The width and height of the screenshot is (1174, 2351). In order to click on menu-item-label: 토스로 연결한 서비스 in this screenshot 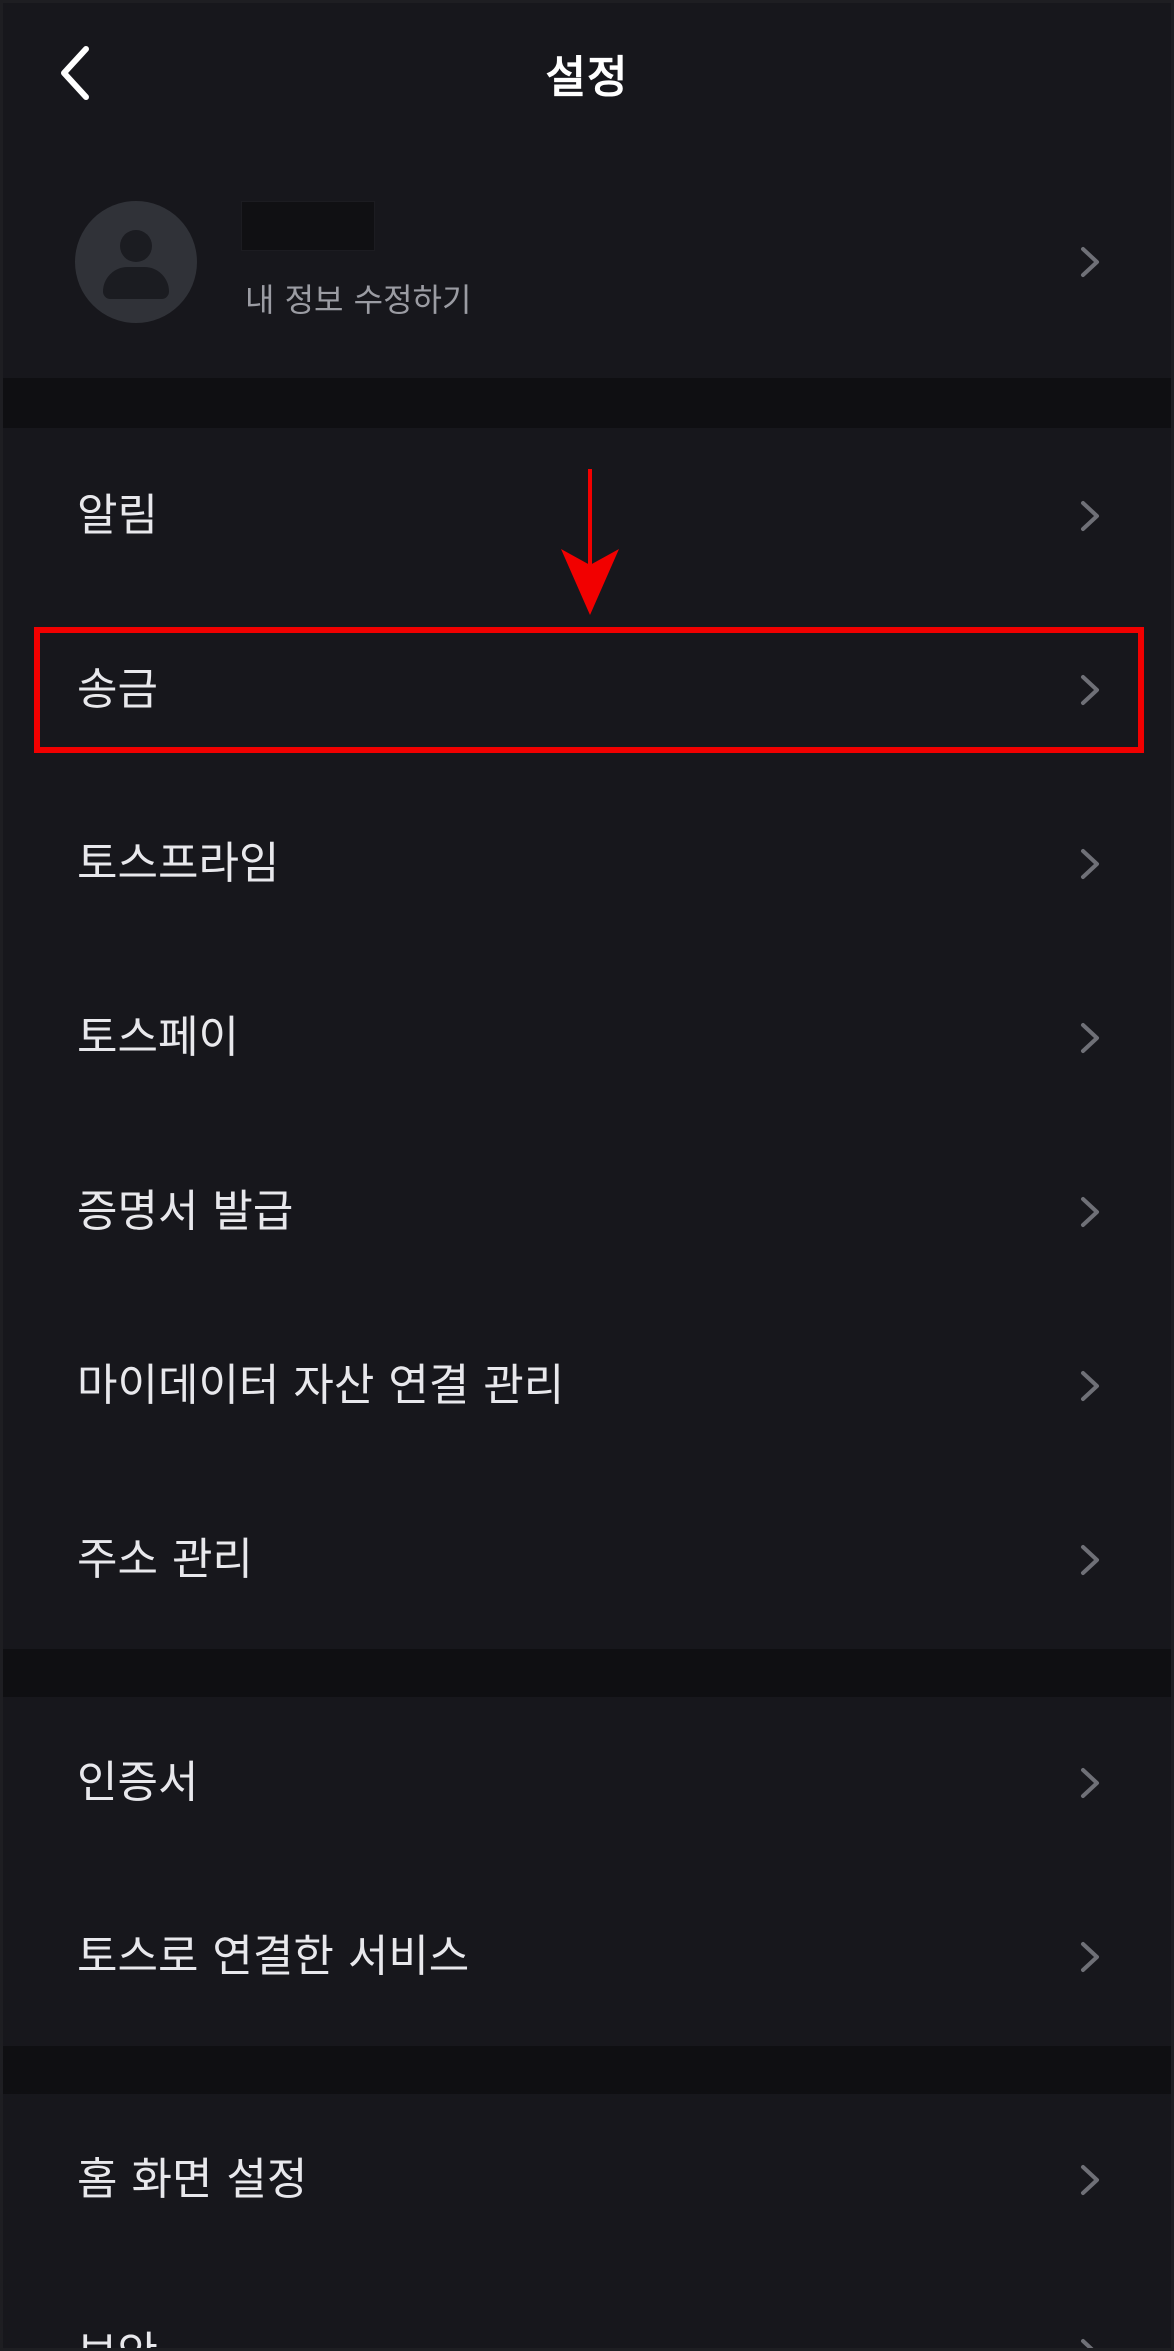, I will do `click(273, 1956)`.